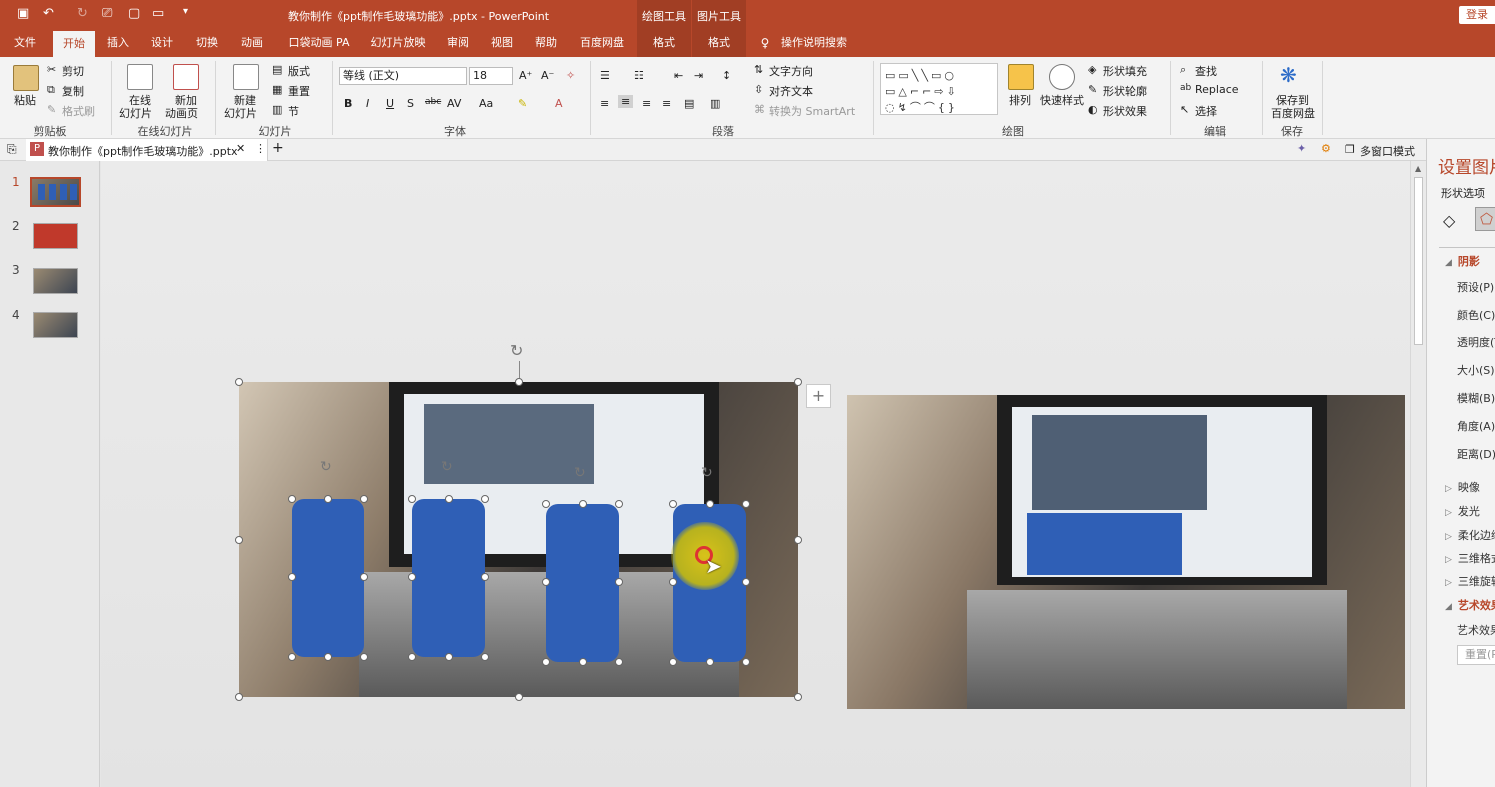 The height and width of the screenshot is (787, 1495). Describe the element at coordinates (73, 91) in the screenshot. I see `copy-button: 复制` at that location.